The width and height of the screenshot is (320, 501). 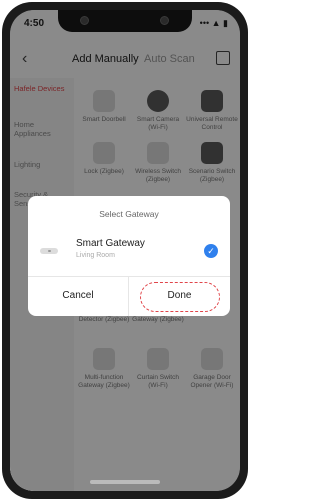 I want to click on done-button: Done, so click(x=179, y=296).